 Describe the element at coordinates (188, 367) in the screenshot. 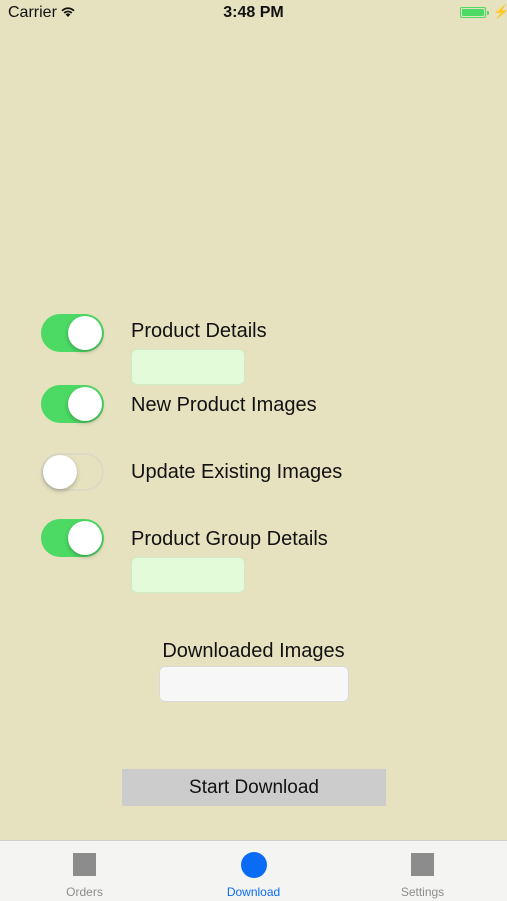

I see `product-details-field` at that location.